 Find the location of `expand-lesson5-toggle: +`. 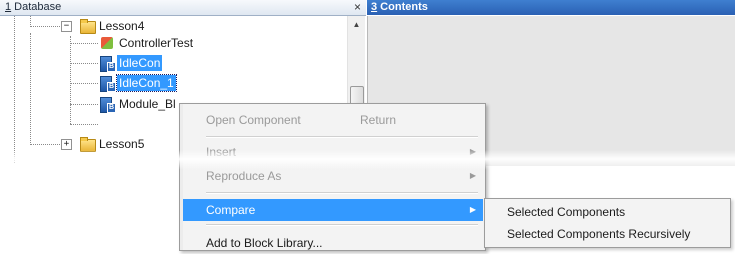

expand-lesson5-toggle: + is located at coordinates (66, 144).